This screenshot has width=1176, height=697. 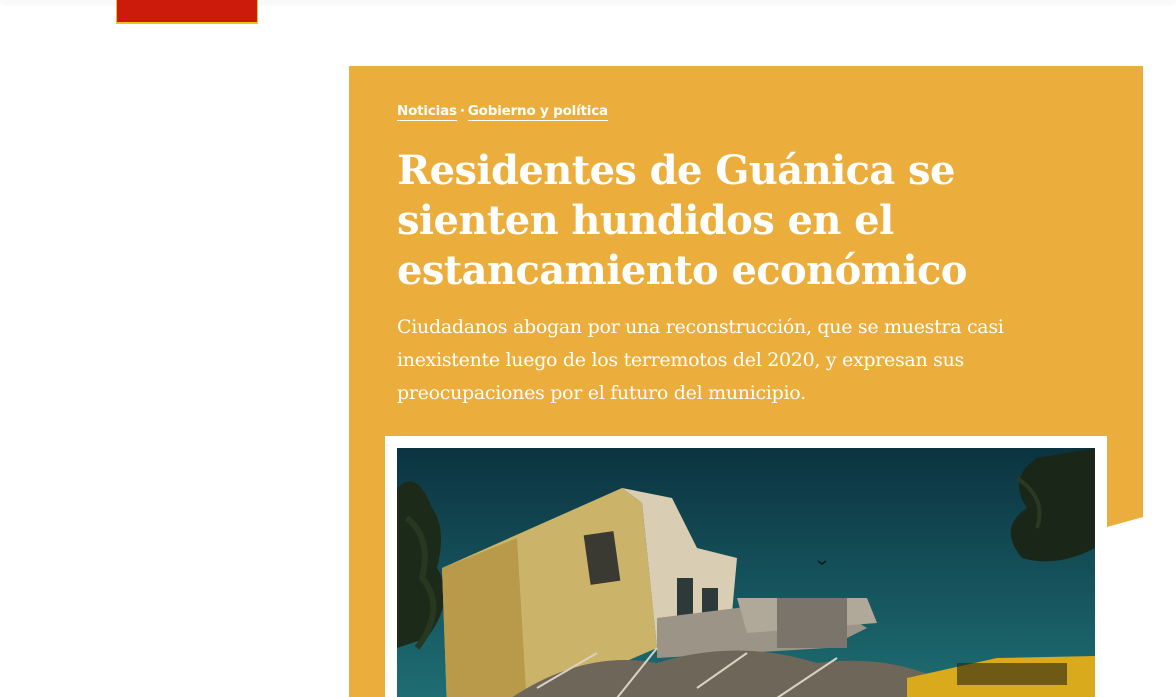 What do you see at coordinates (537, 112) in the screenshot?
I see `breadcrumb-category-link: Gobierno y política` at bounding box center [537, 112].